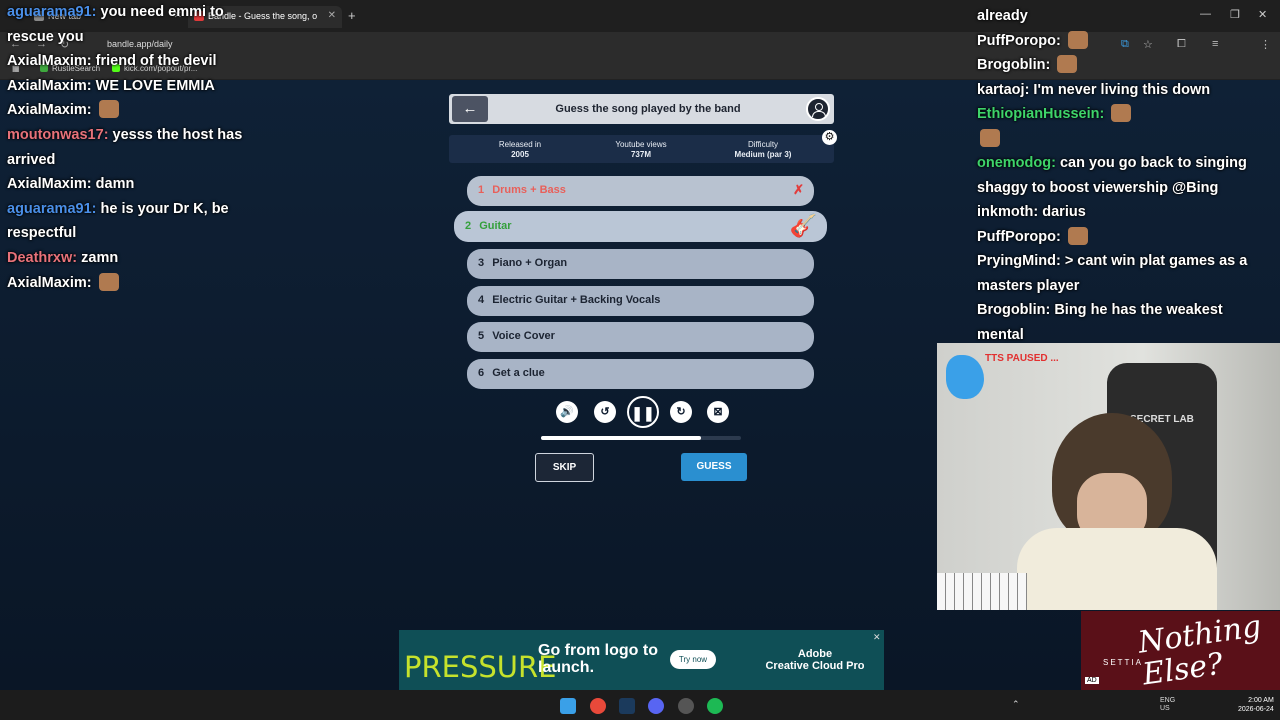 The width and height of the screenshot is (1280, 720). Describe the element at coordinates (481, 300) in the screenshot. I see `row-number: 4` at that location.